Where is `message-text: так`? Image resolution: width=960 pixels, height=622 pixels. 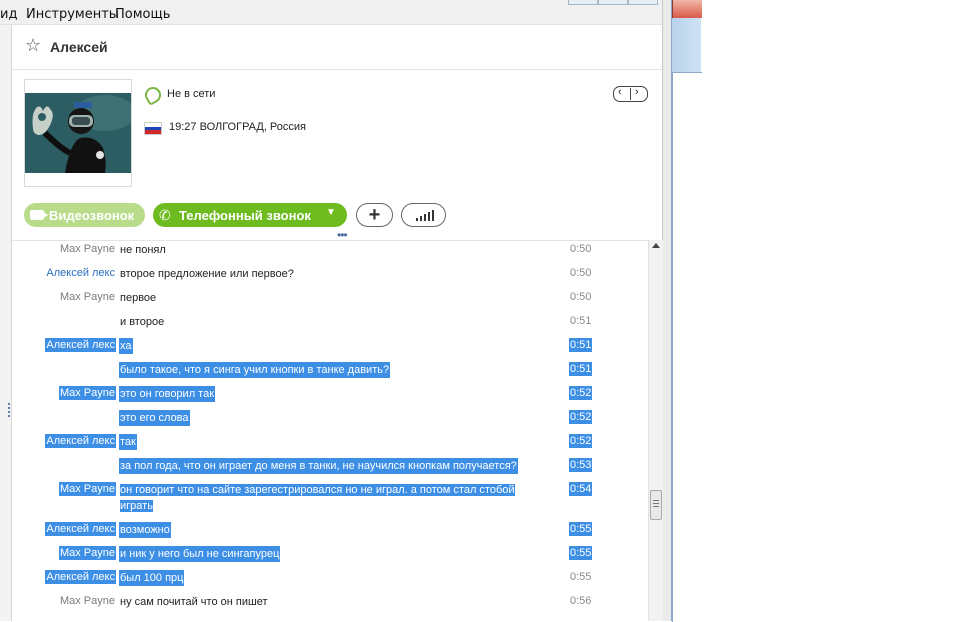
message-text: так is located at coordinates (128, 442).